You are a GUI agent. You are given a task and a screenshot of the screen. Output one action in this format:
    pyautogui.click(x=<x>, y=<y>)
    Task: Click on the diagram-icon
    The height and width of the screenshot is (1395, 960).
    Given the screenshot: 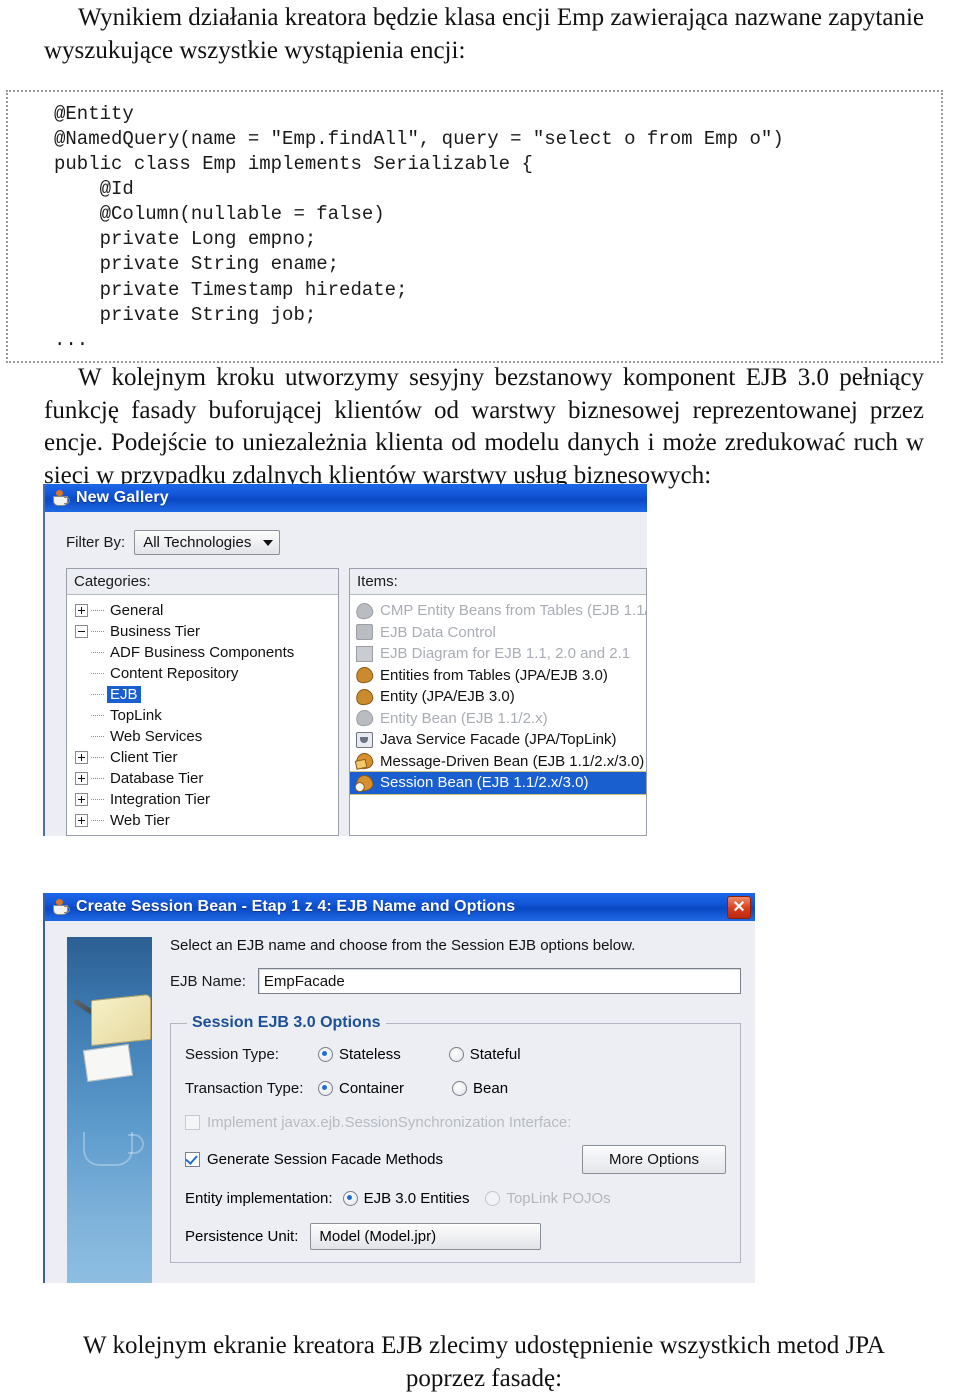 What is the action you would take?
    pyautogui.click(x=364, y=653)
    